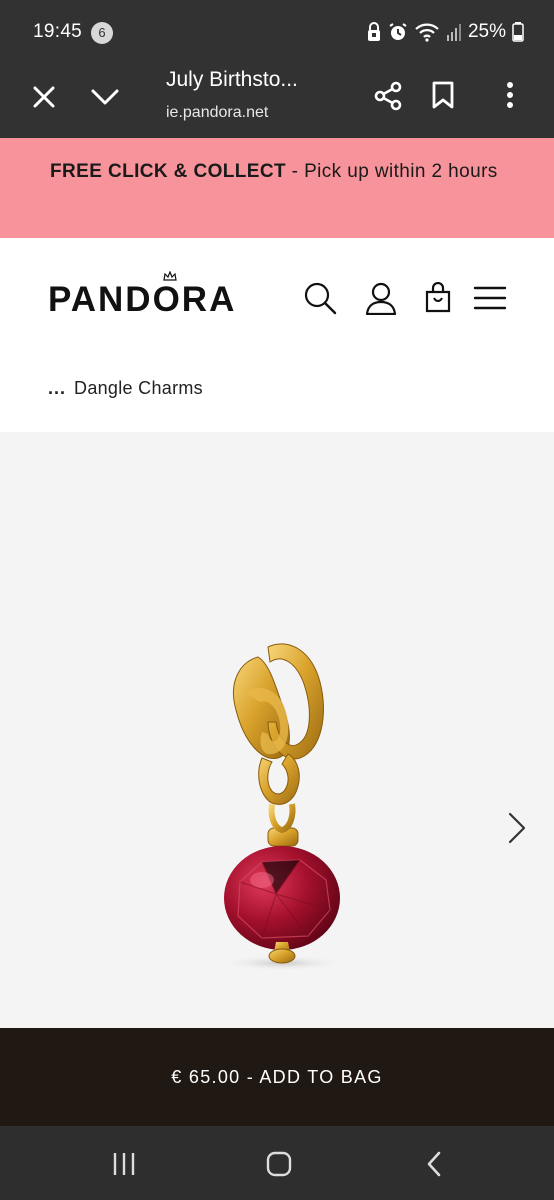  Describe the element at coordinates (438, 298) in the screenshot. I see `bag-icon` at that location.